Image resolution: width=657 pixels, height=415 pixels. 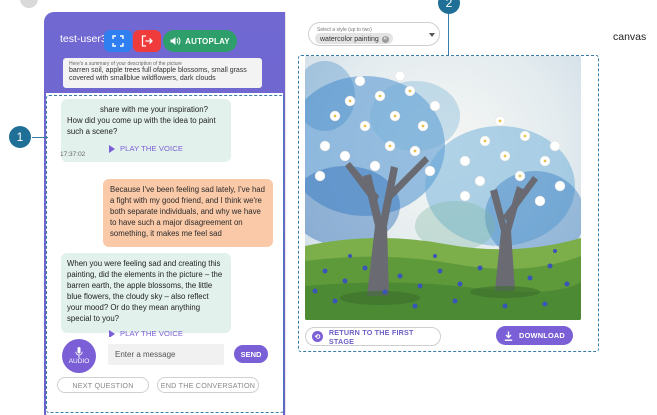 I want to click on annotation-badge-1: 1, so click(x=20, y=137).